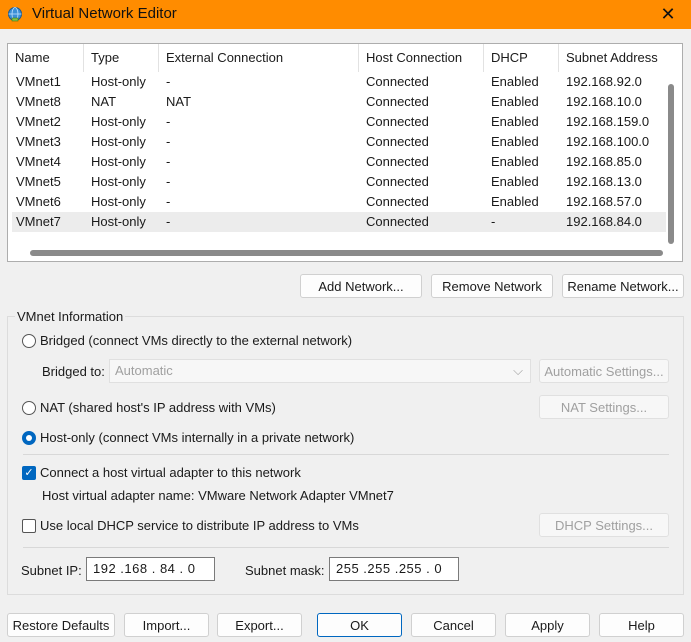 The height and width of the screenshot is (642, 691). Describe the element at coordinates (604, 101) in the screenshot. I see `table-cell: 192.168.10.0` at that location.